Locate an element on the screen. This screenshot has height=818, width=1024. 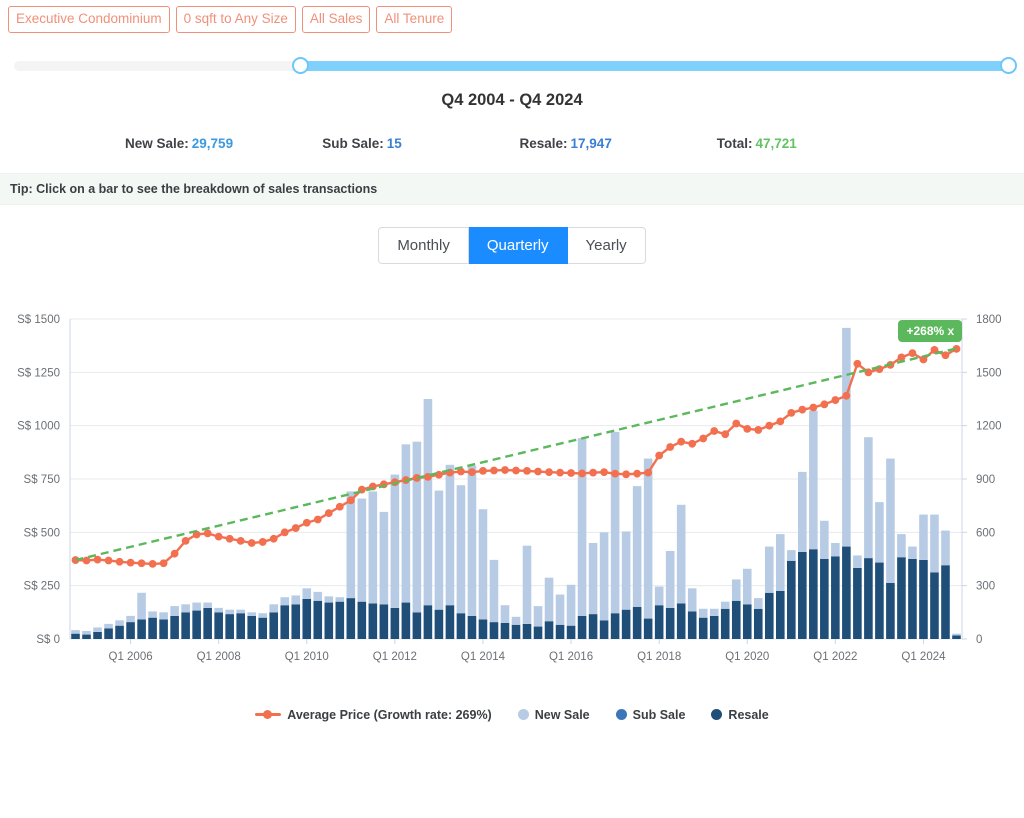
svg-text: Q1 2012 is located at coordinates (395, 657).